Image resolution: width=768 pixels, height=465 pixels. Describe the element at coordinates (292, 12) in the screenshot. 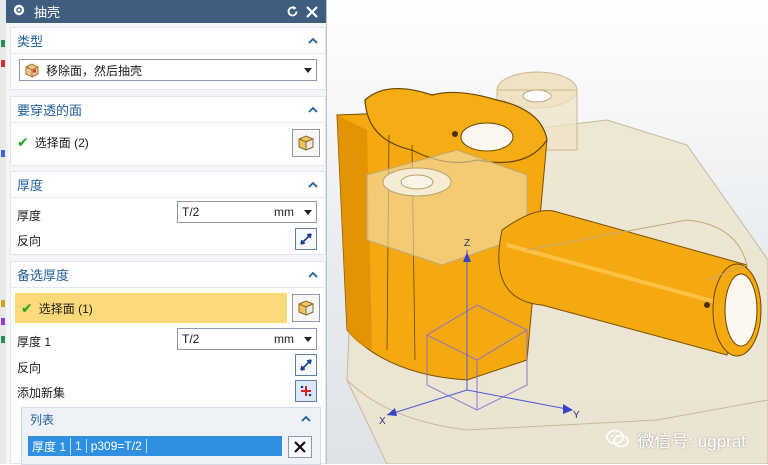

I see `reset-icon` at that location.